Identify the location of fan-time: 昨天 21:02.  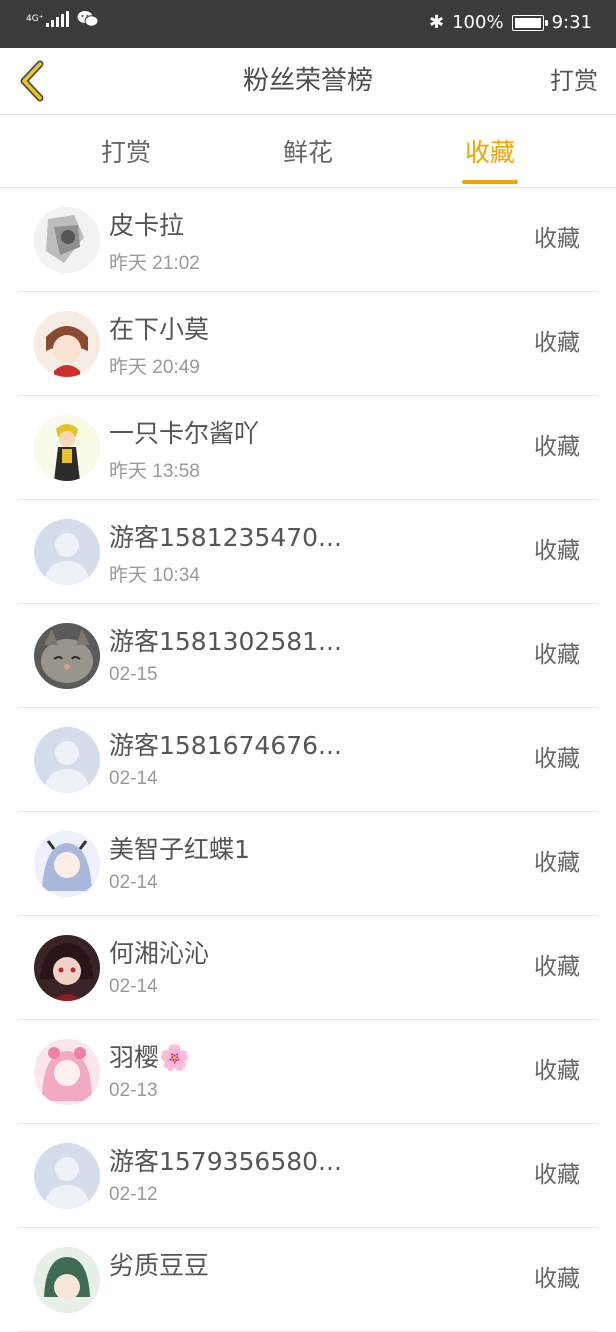
(154, 263).